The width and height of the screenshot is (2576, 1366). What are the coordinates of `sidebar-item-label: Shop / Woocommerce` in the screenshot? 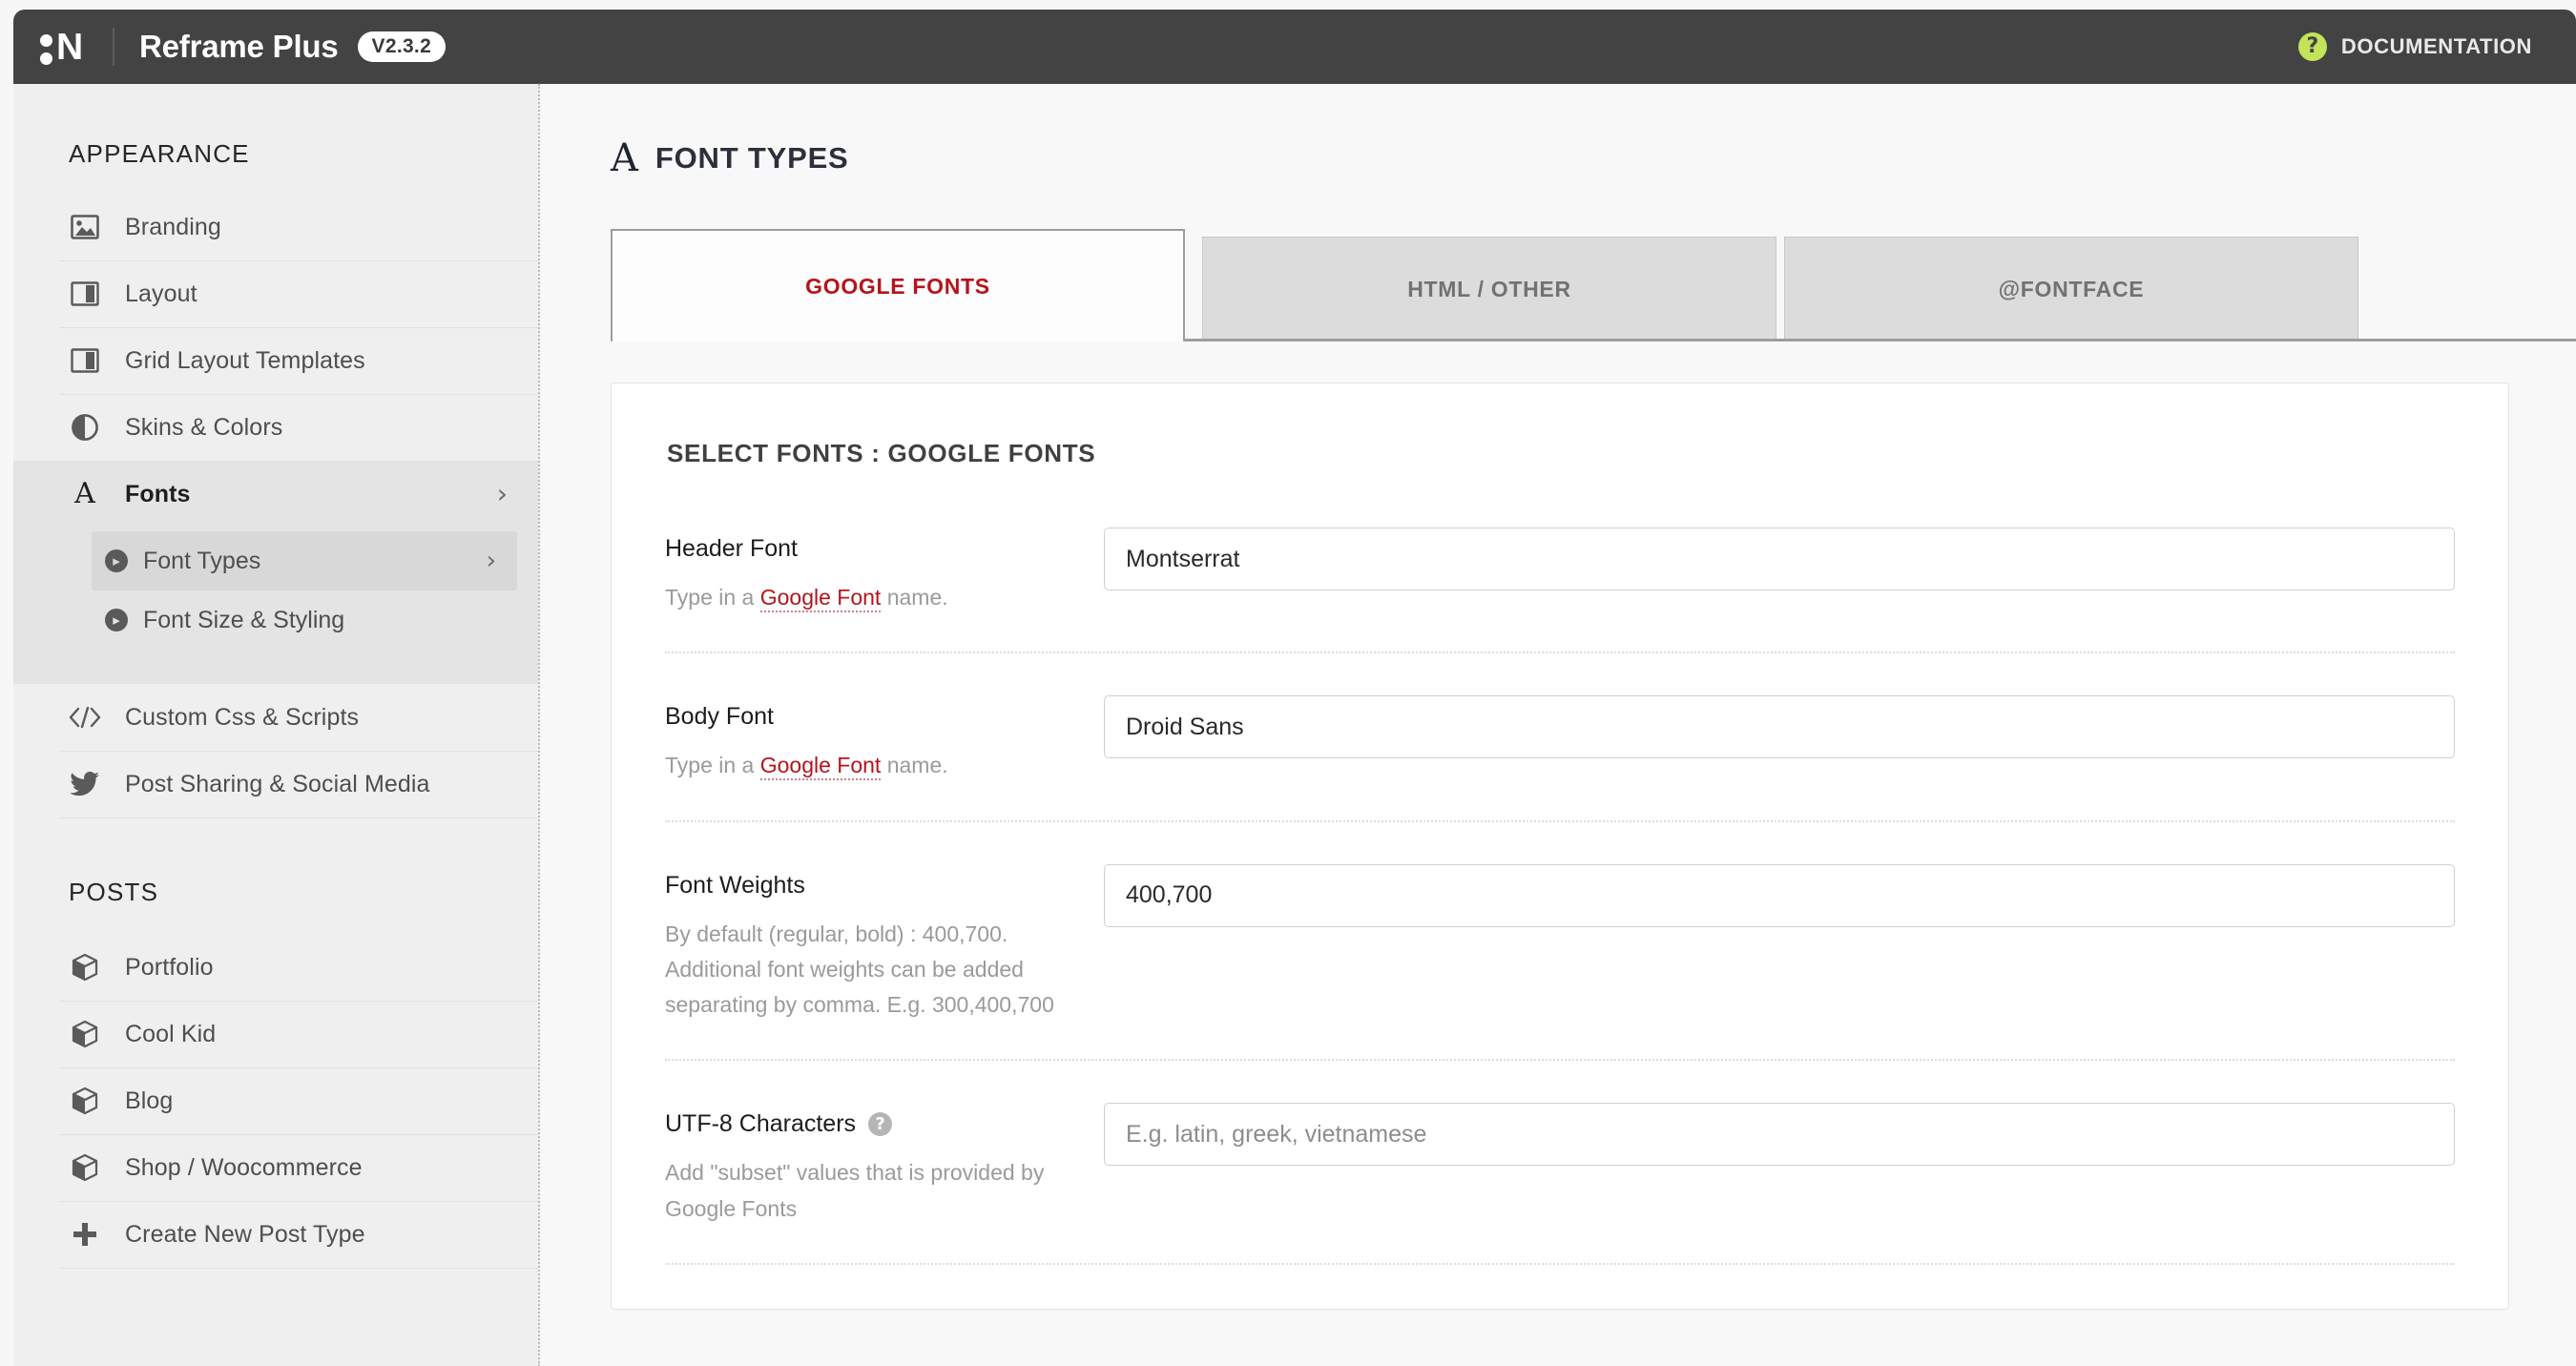 It's located at (244, 1167).